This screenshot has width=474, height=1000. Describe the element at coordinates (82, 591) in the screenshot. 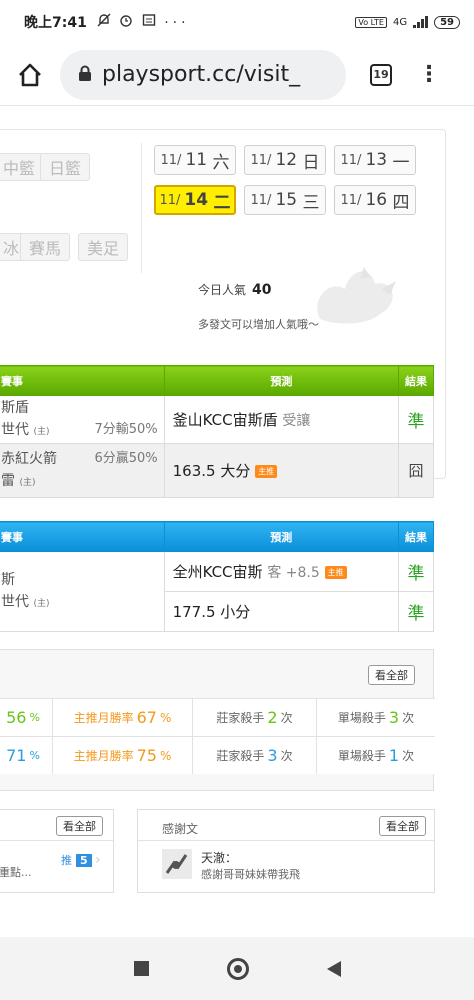

I see `event-cell: 斯 世代 (主)` at that location.